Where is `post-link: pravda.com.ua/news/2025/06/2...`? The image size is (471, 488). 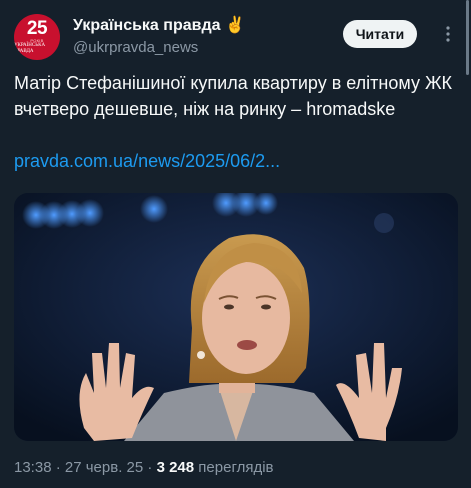
post-link: pravda.com.ua/news/2025/06/2... is located at coordinates (147, 161).